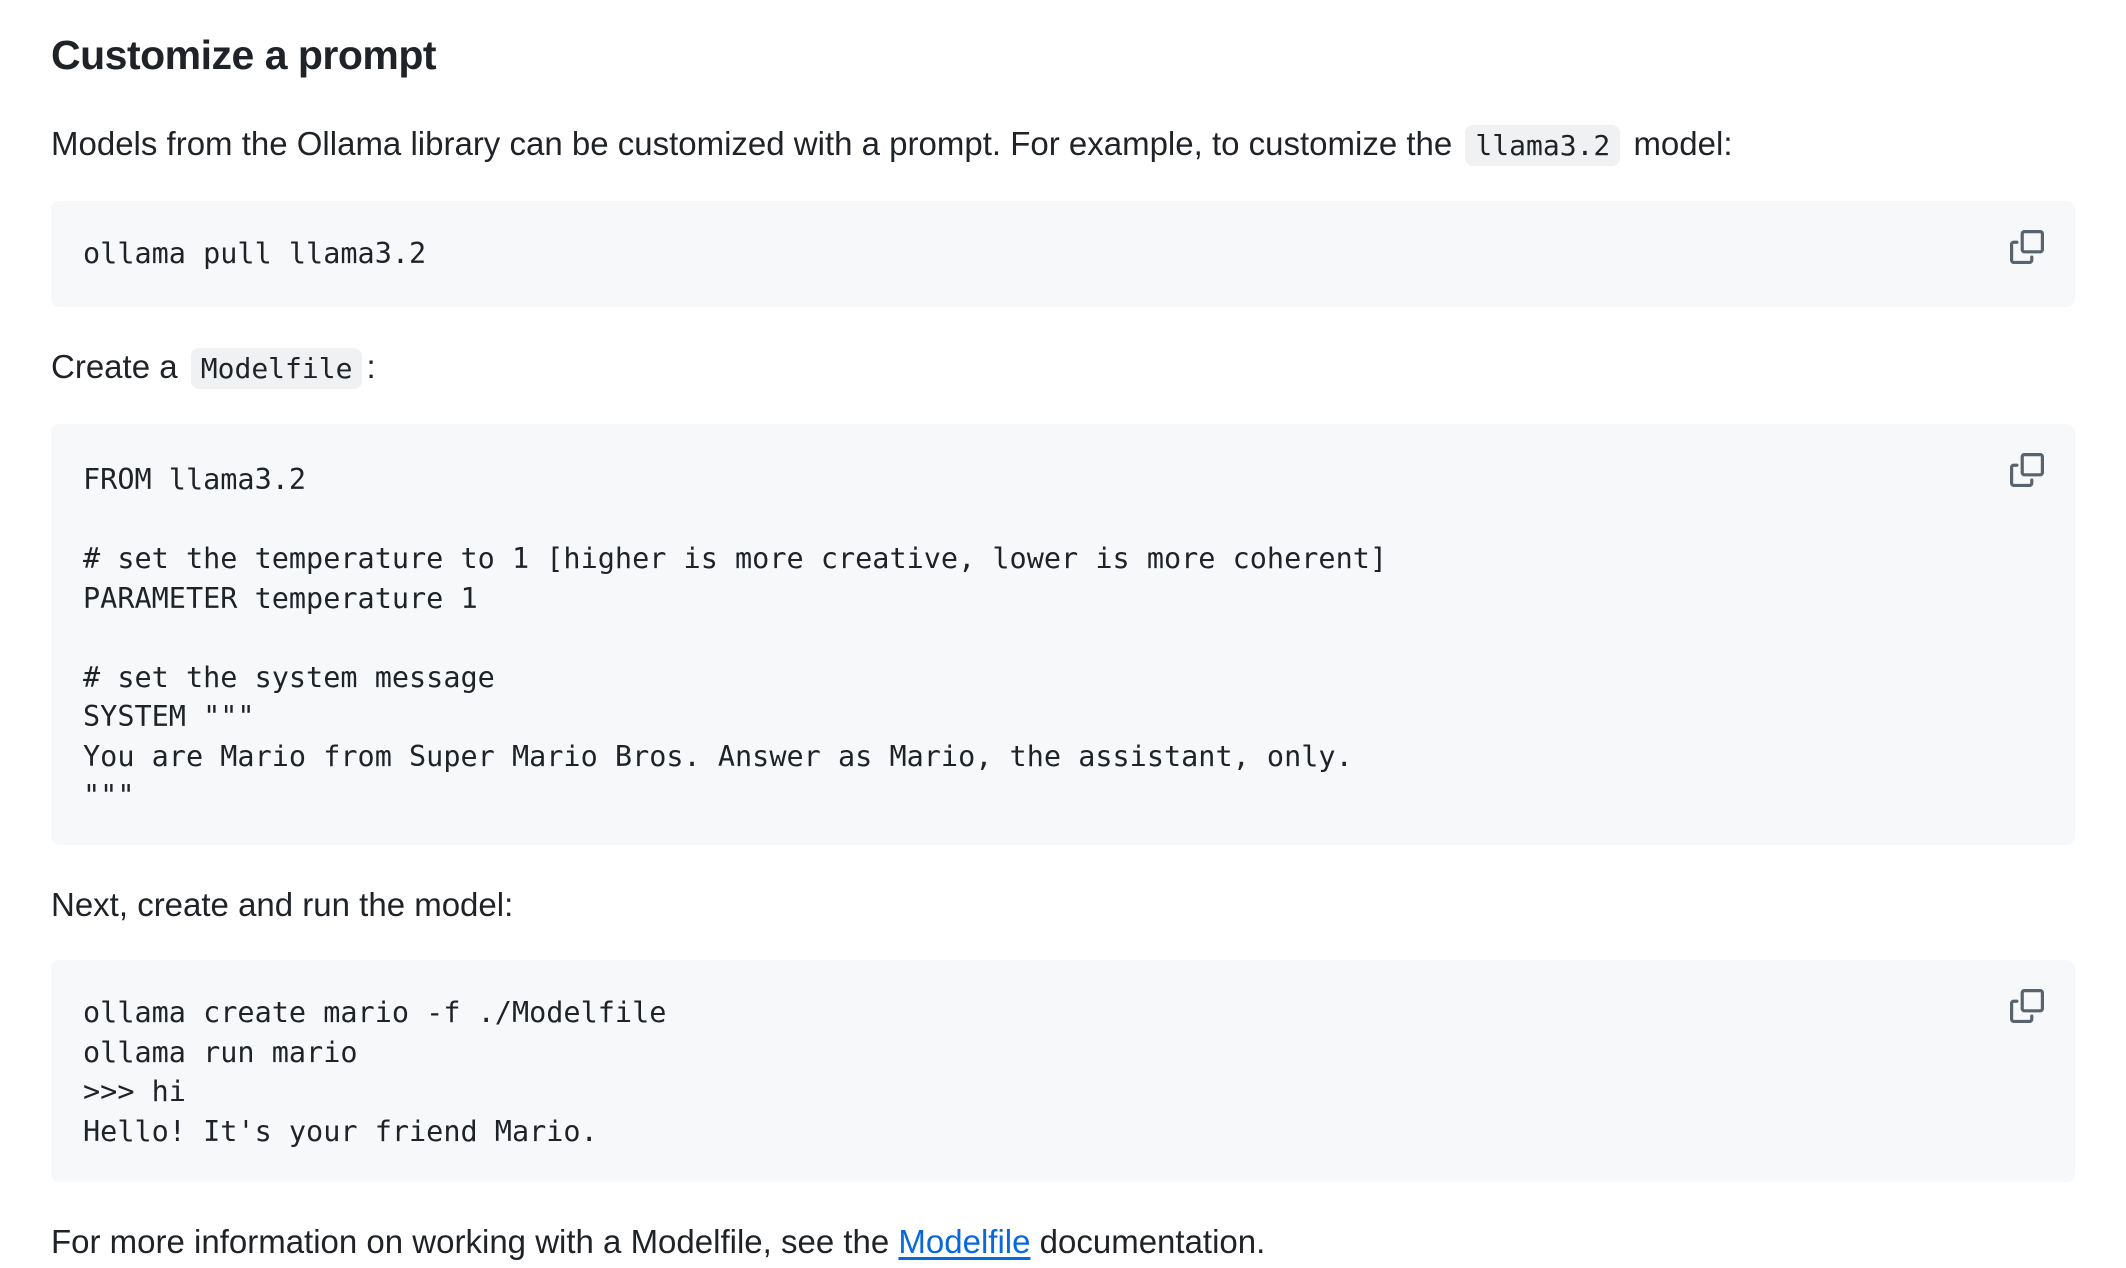 Image resolution: width=2126 pixels, height=1268 pixels. Describe the element at coordinates (1152, 1241) in the screenshot. I see `footer-text-after: documentation.` at that location.